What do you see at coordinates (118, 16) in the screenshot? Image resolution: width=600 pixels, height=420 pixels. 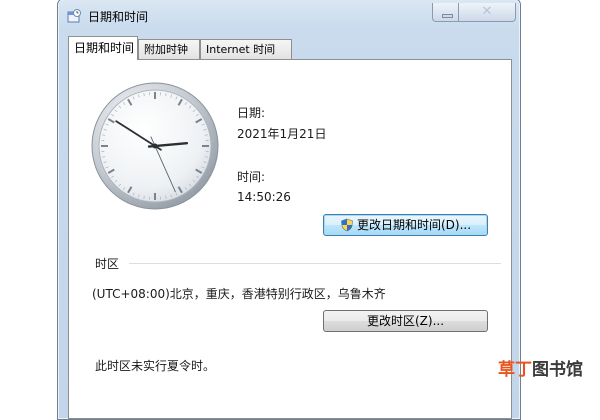 I see `window-title: 日期和时间` at bounding box center [118, 16].